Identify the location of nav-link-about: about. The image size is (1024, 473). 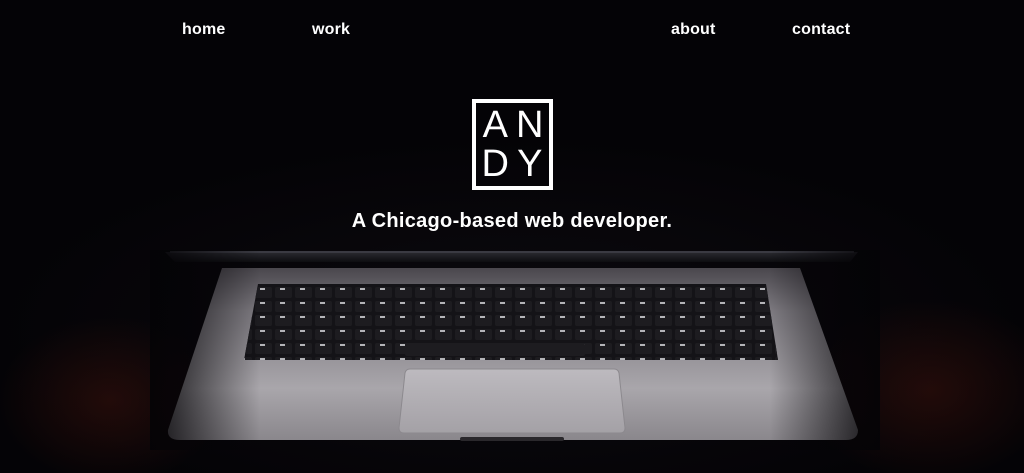
(693, 30).